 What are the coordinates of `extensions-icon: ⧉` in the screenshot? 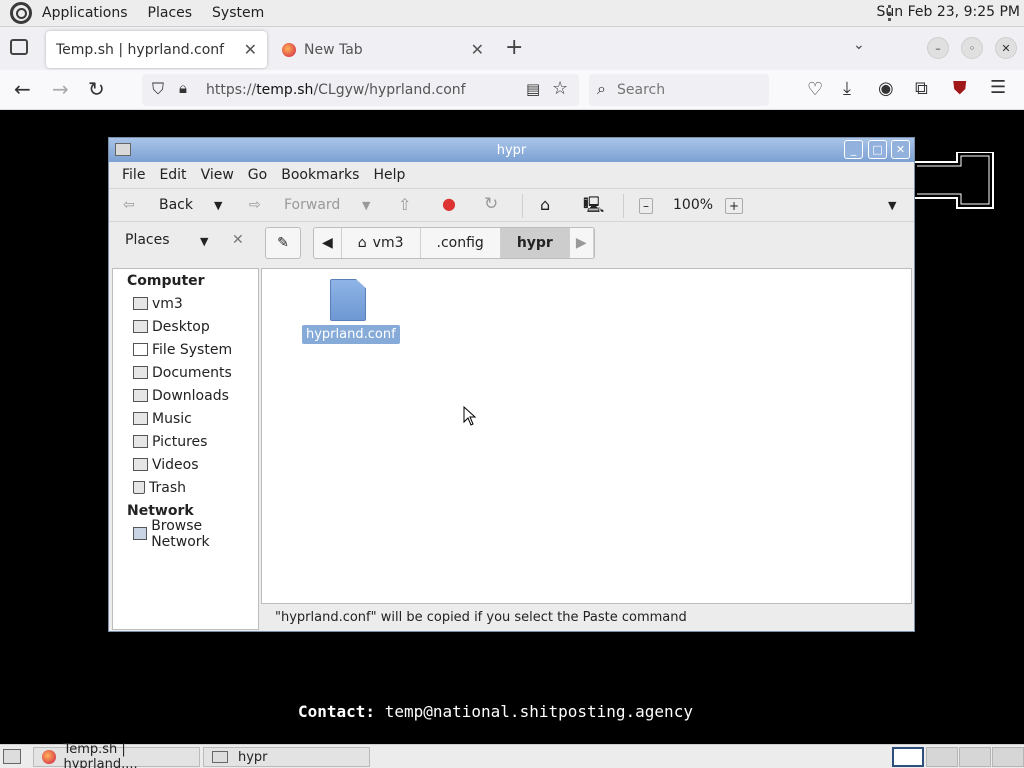 It's located at (921, 88).